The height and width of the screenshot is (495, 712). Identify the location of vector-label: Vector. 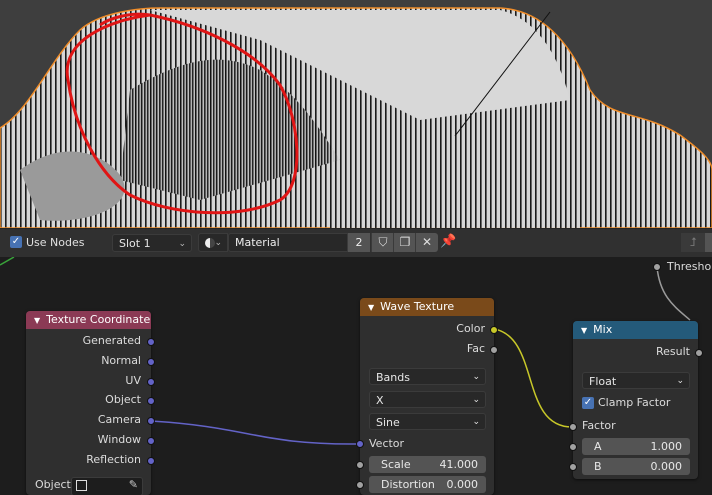
(387, 443).